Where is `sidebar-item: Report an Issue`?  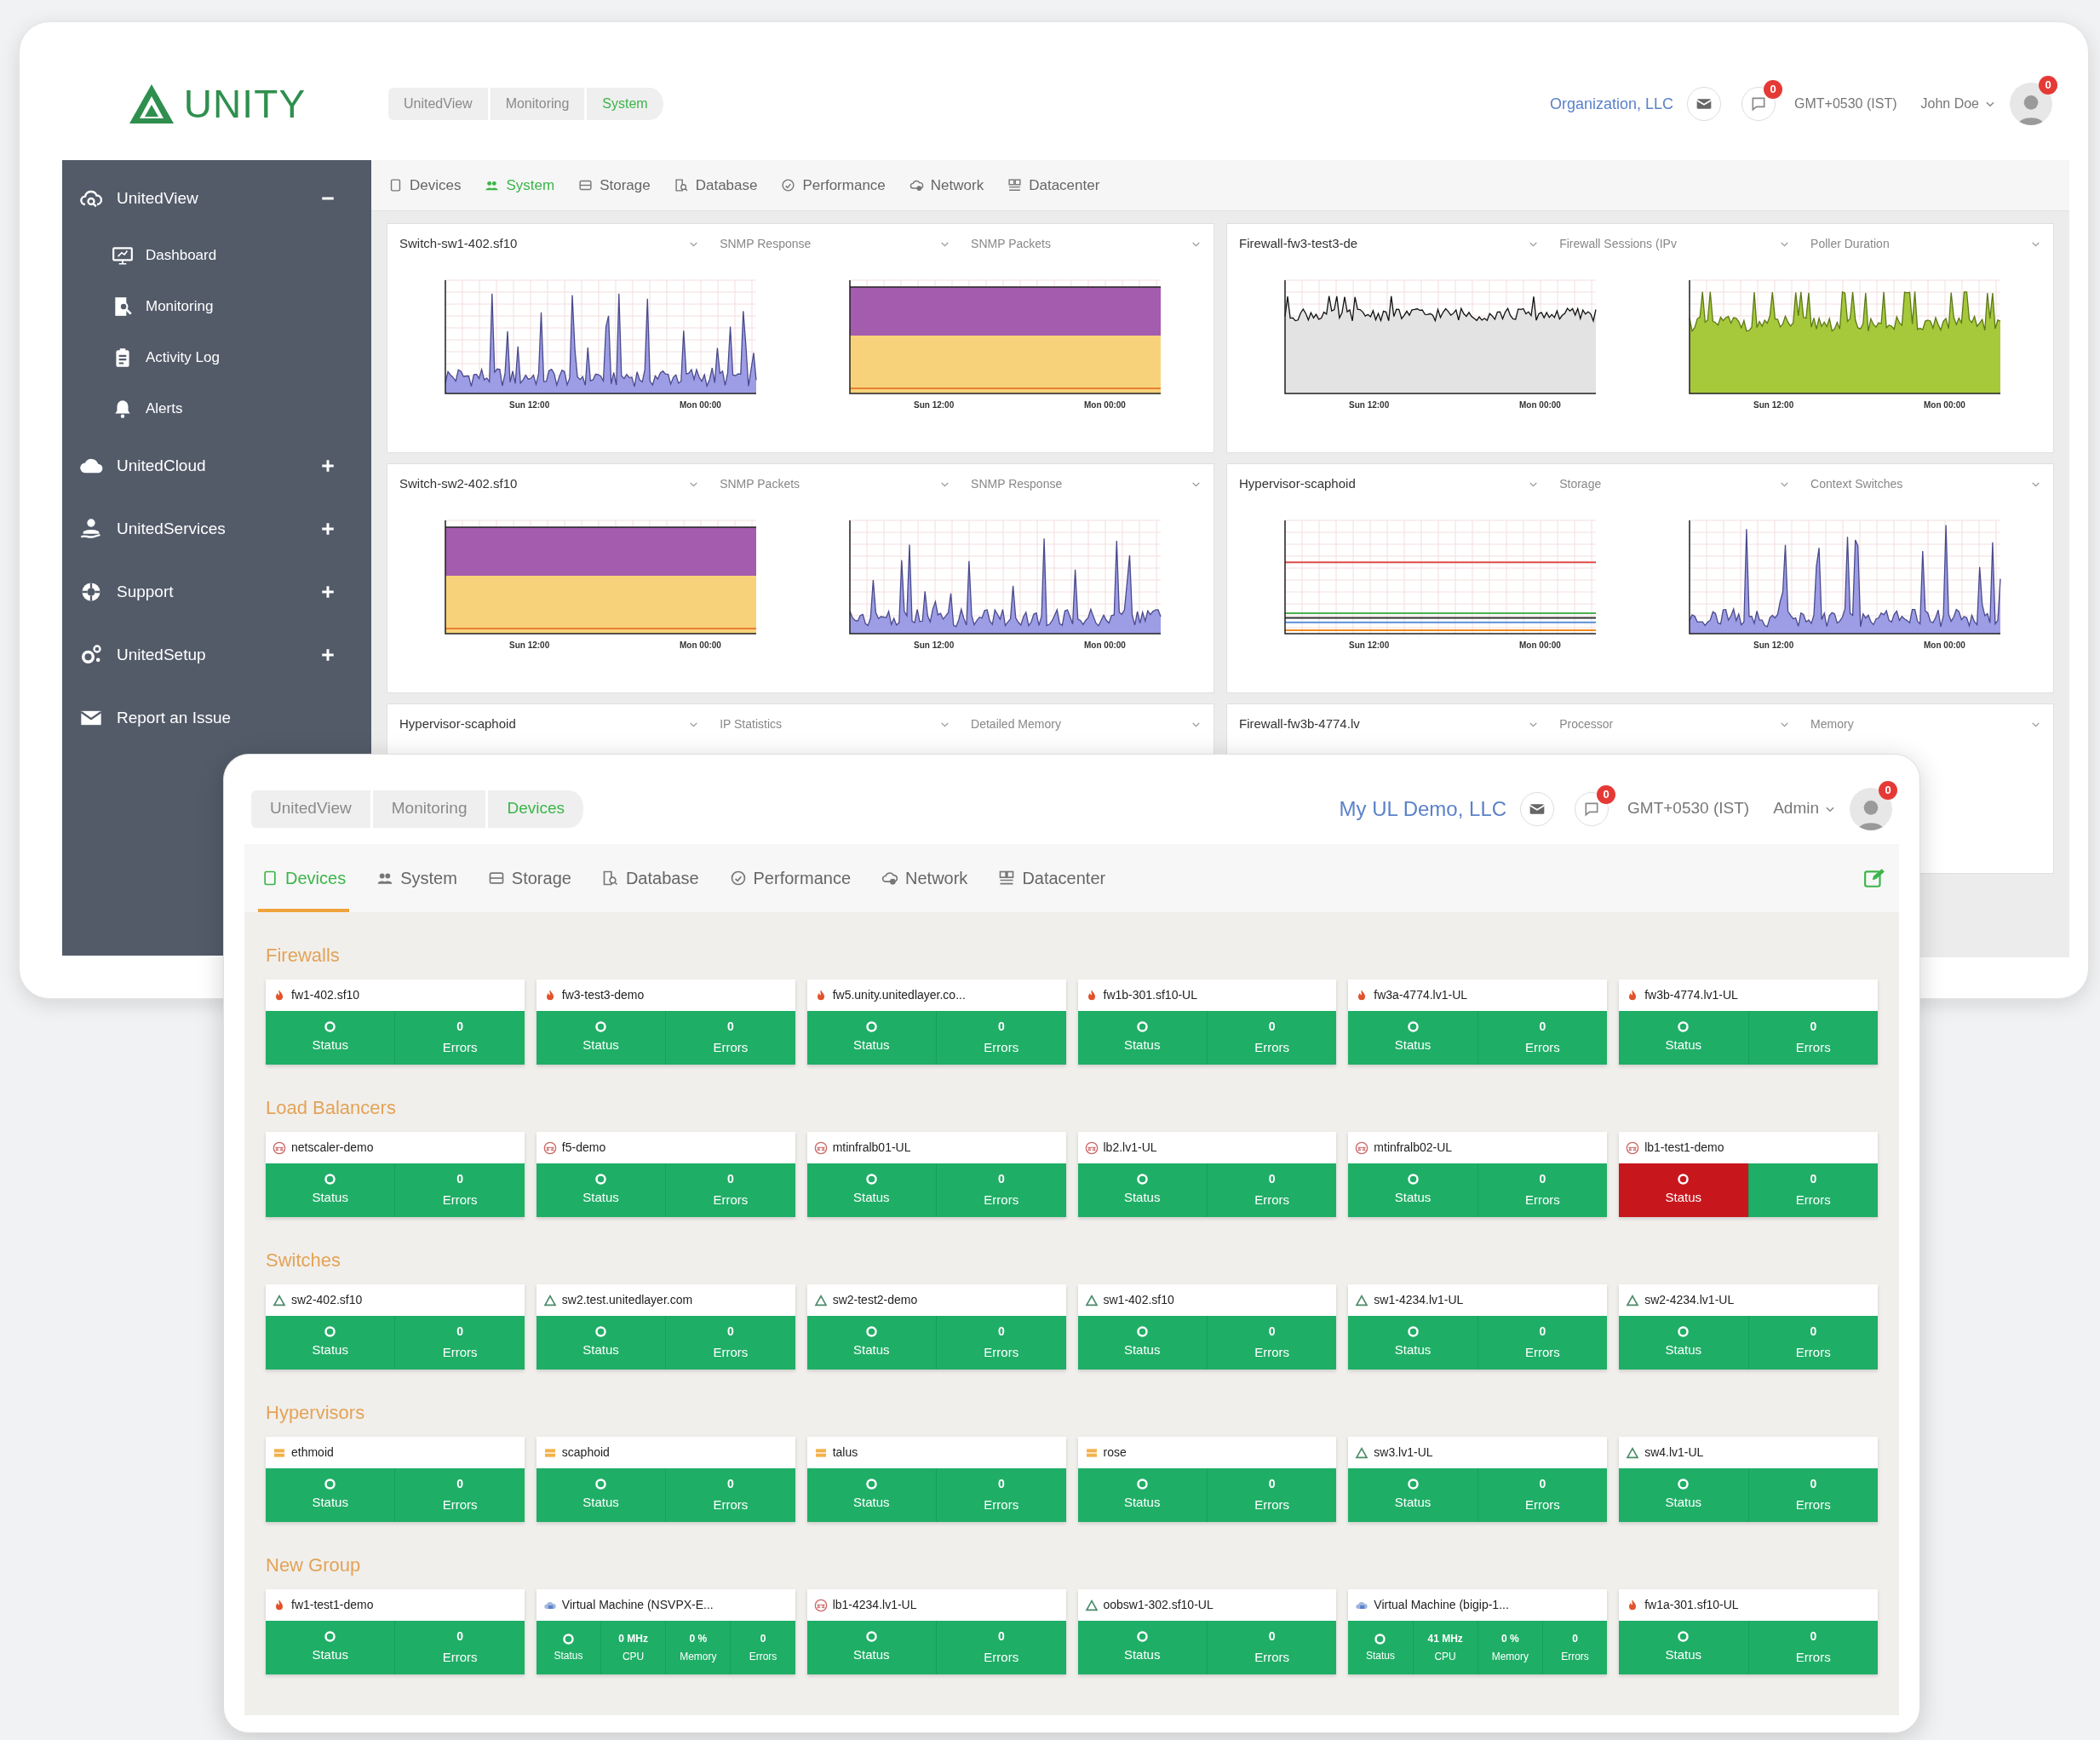 sidebar-item: Report an Issue is located at coordinates (236, 718).